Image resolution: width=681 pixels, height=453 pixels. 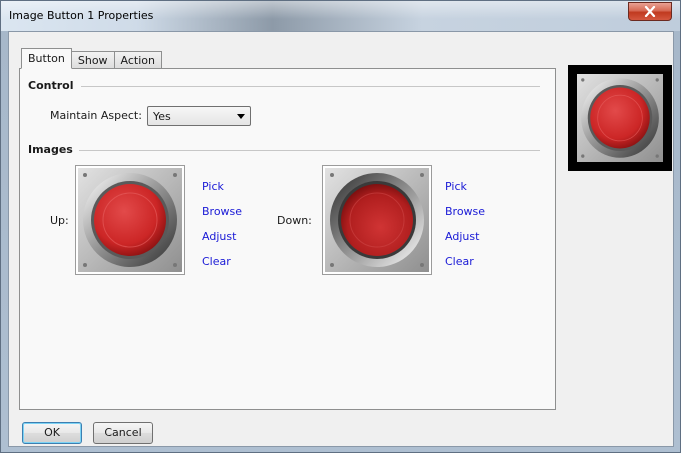 I want to click on red-push-button-up-image, so click(x=130, y=220).